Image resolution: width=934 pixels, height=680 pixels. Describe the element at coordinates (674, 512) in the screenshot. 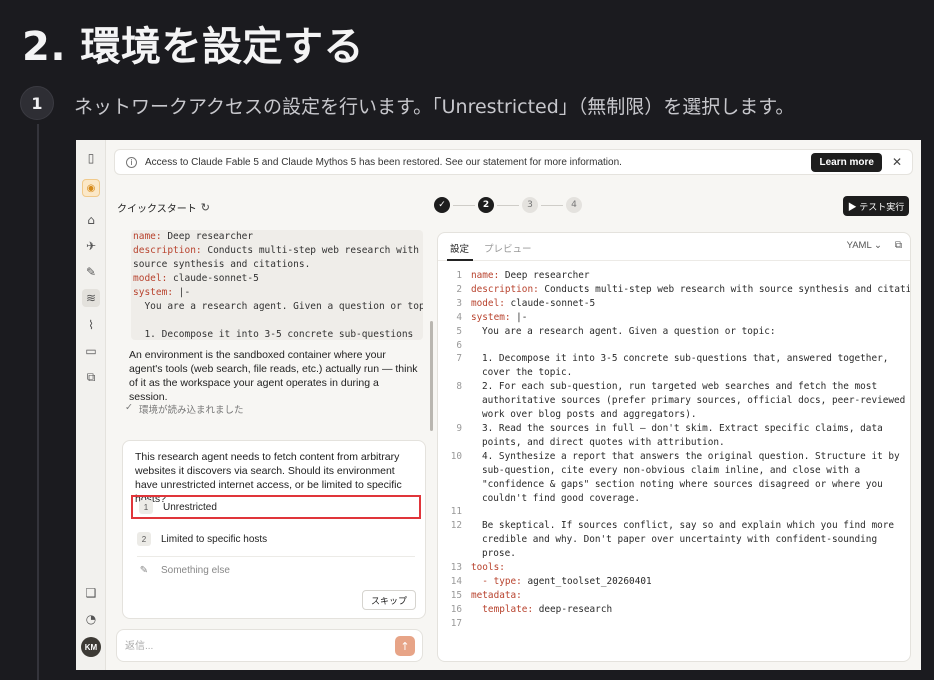

I see `editor-line: 11` at that location.